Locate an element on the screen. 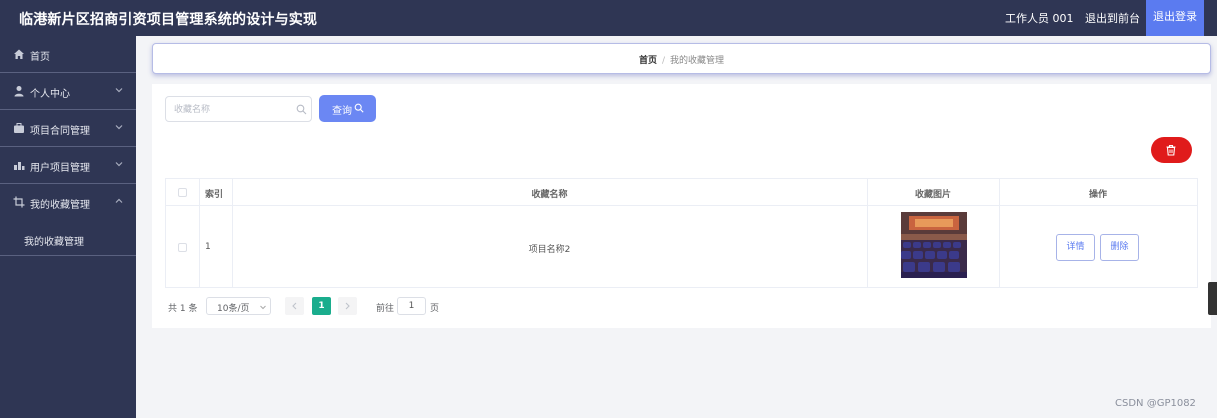  query-button: 查询 is located at coordinates (347, 108).